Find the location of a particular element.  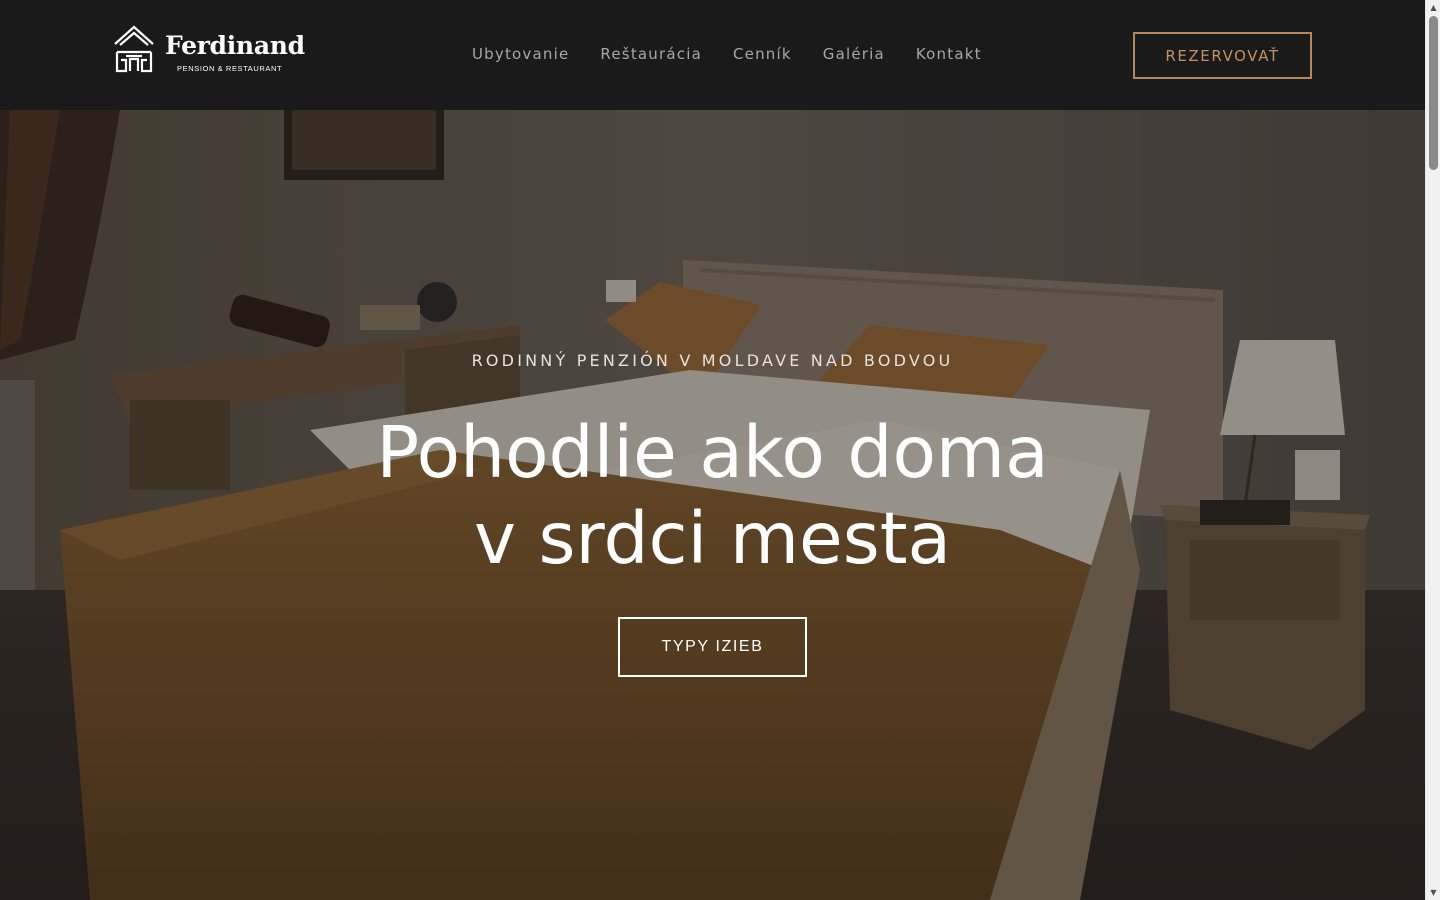

scrollbar-thumb is located at coordinates (1433, 93).